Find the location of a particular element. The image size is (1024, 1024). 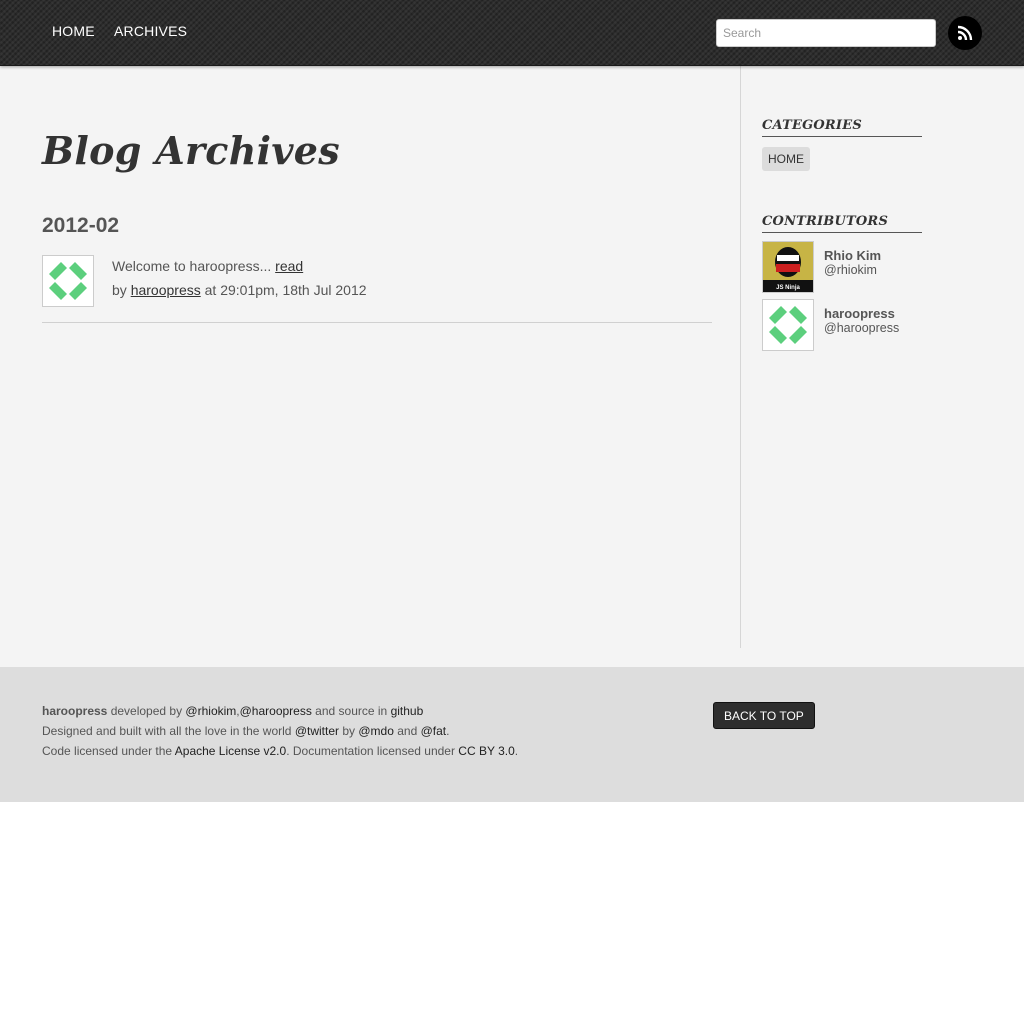

rss-button is located at coordinates (965, 33).